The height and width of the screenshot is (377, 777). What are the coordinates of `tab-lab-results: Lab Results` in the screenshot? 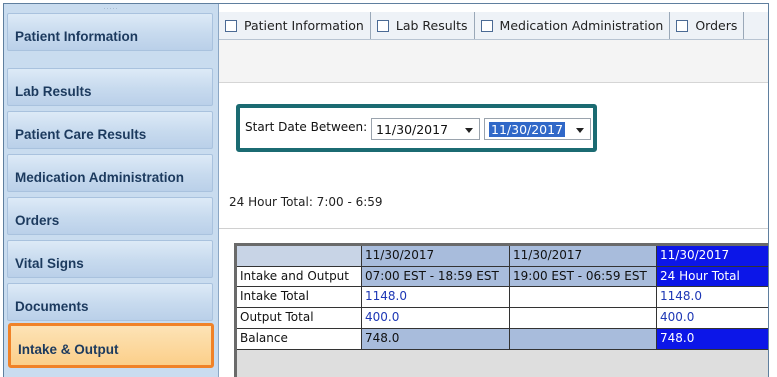 It's located at (423, 25).